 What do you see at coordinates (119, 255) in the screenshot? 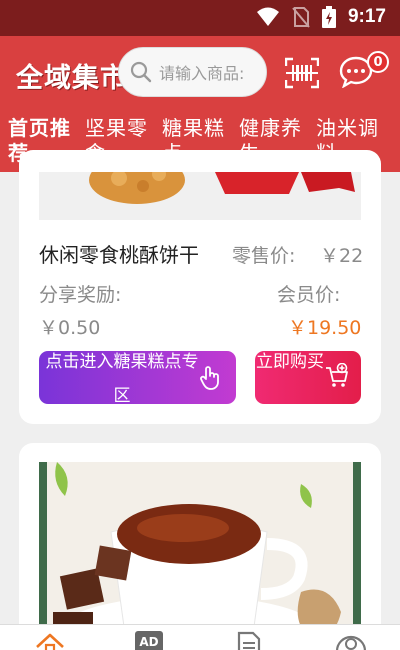
I see `product-name: 休闲零食桃酥饼干` at bounding box center [119, 255].